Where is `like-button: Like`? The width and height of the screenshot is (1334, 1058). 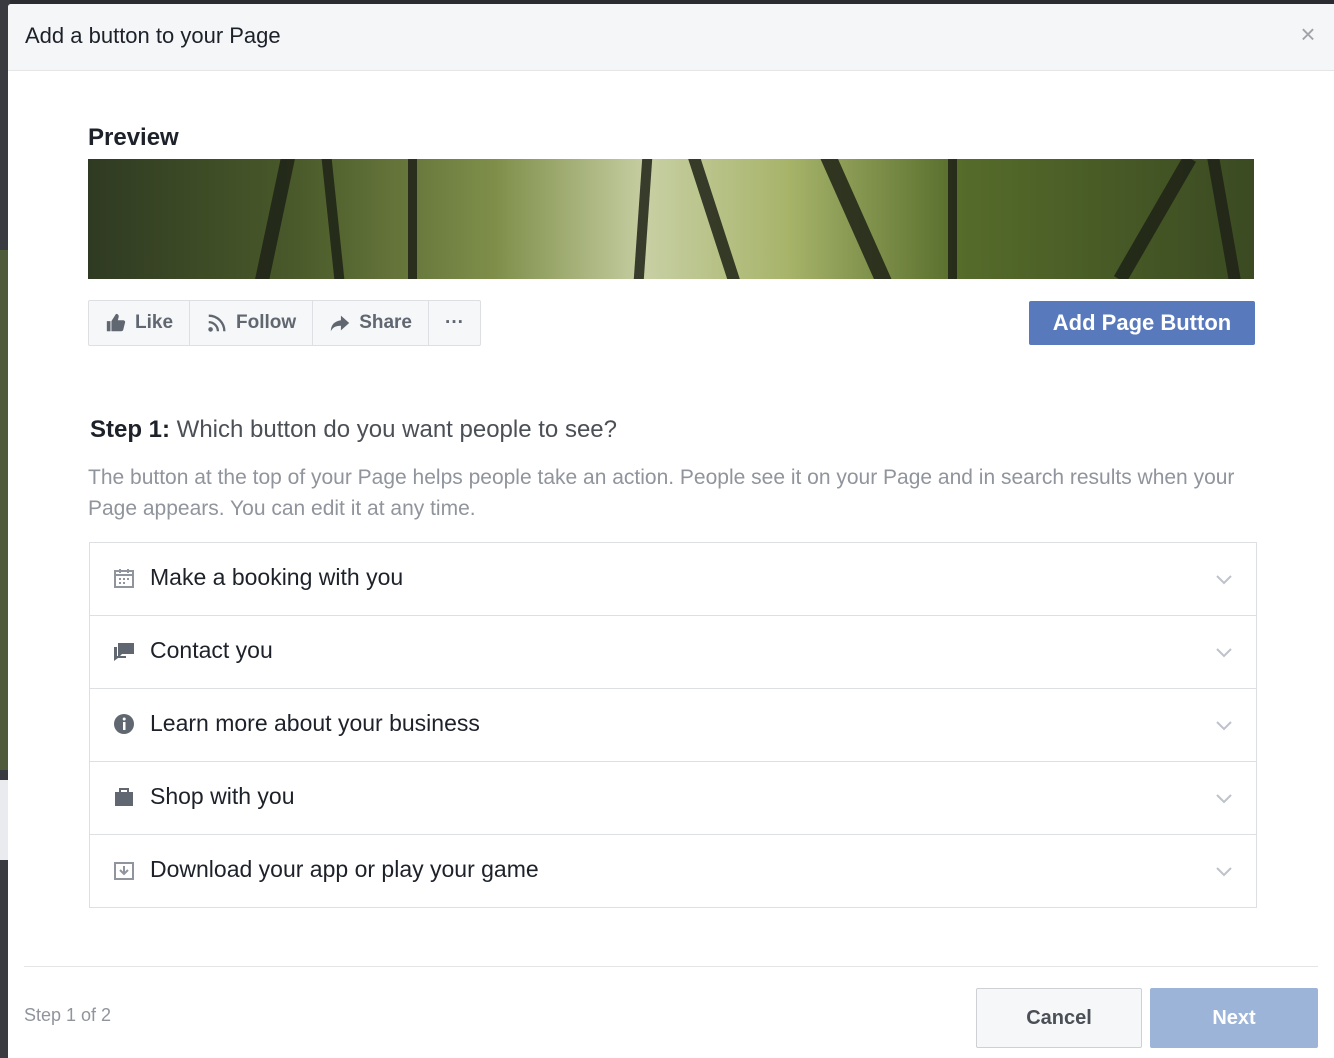 like-button: Like is located at coordinates (140, 323).